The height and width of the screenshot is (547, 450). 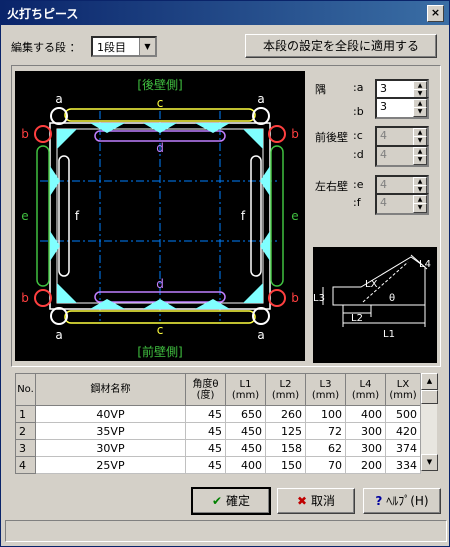 What do you see at coordinates (358, 135) in the screenshot?
I see `param-c-key: :c` at bounding box center [358, 135].